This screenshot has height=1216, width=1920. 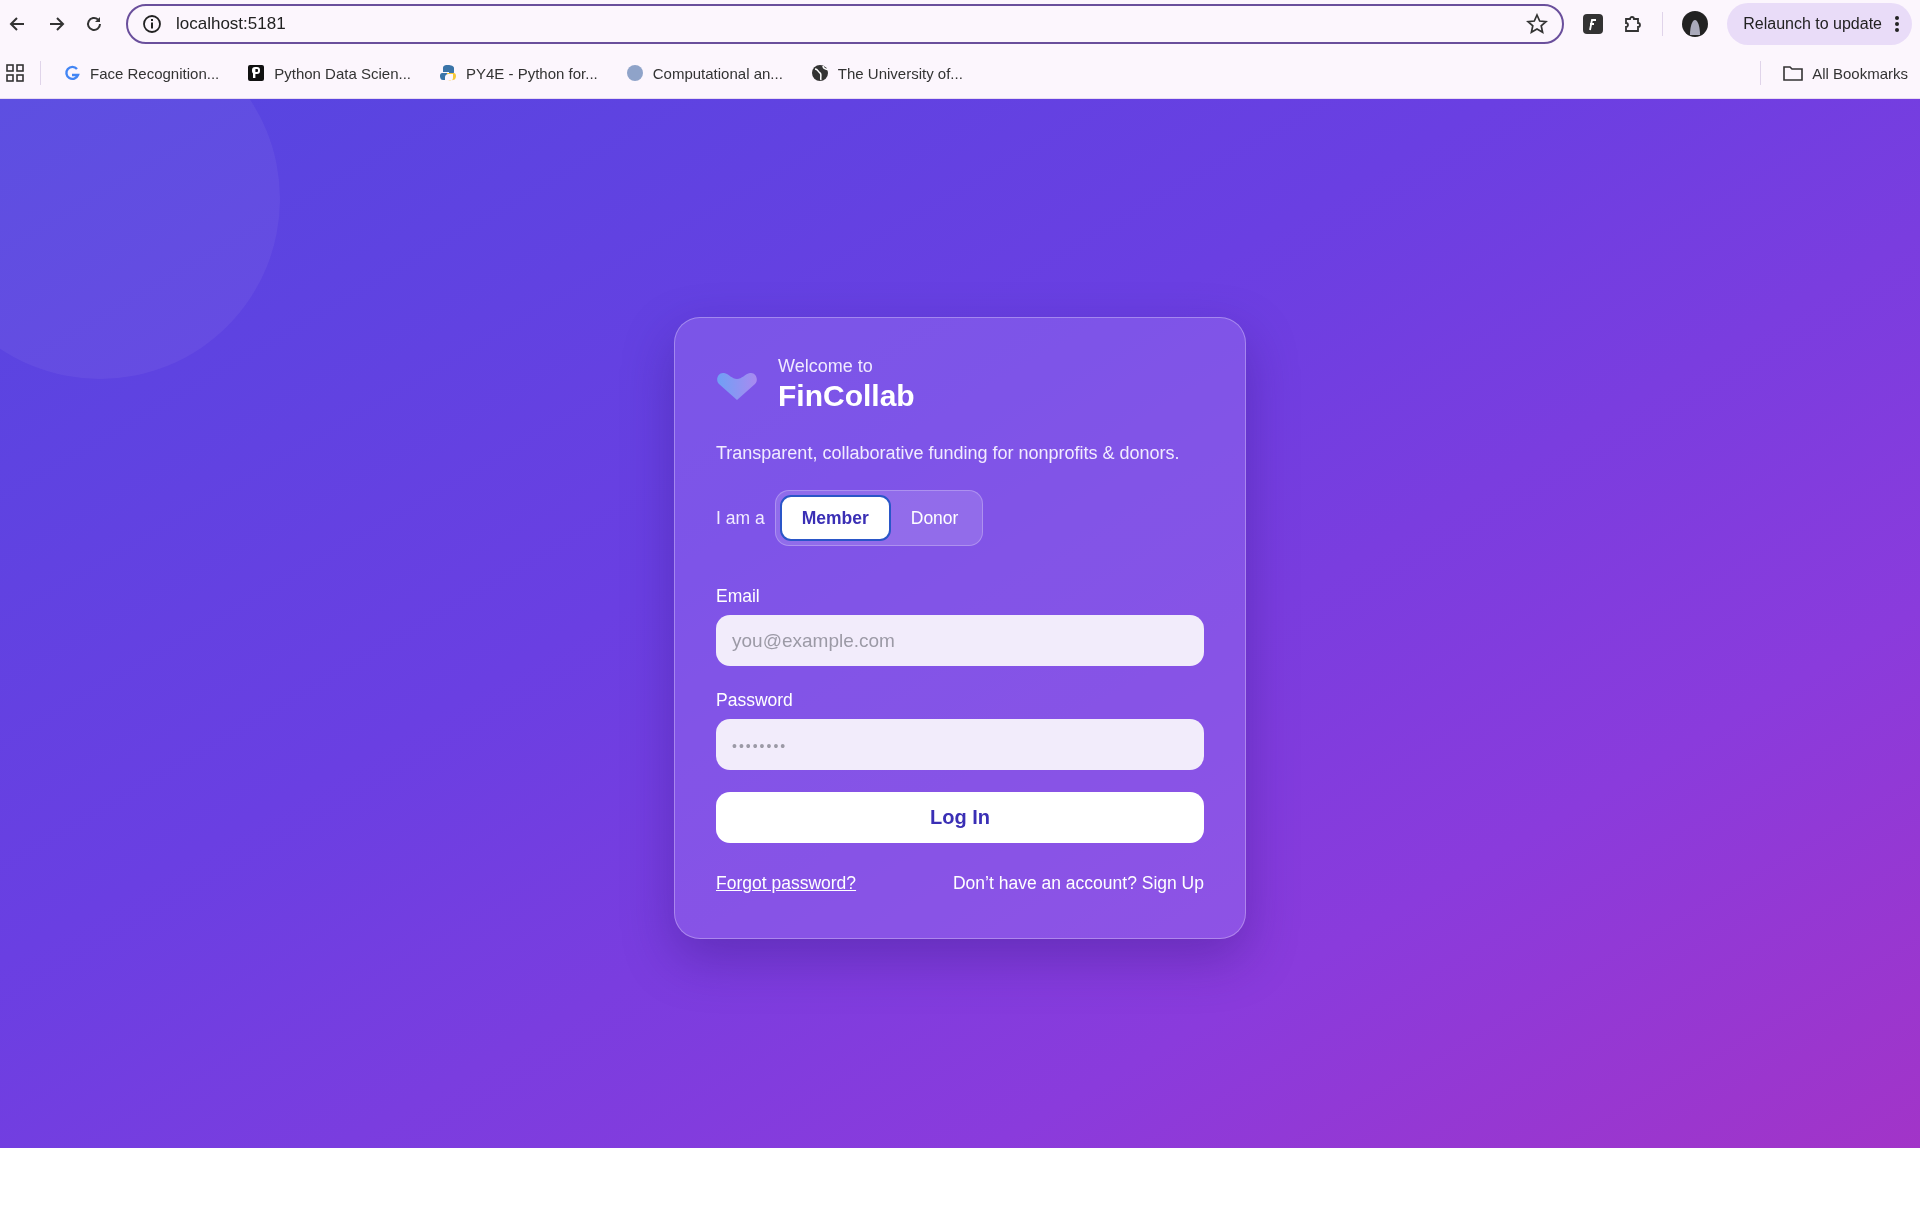 I want to click on url-text: localhost:5181, so click(x=231, y=24).